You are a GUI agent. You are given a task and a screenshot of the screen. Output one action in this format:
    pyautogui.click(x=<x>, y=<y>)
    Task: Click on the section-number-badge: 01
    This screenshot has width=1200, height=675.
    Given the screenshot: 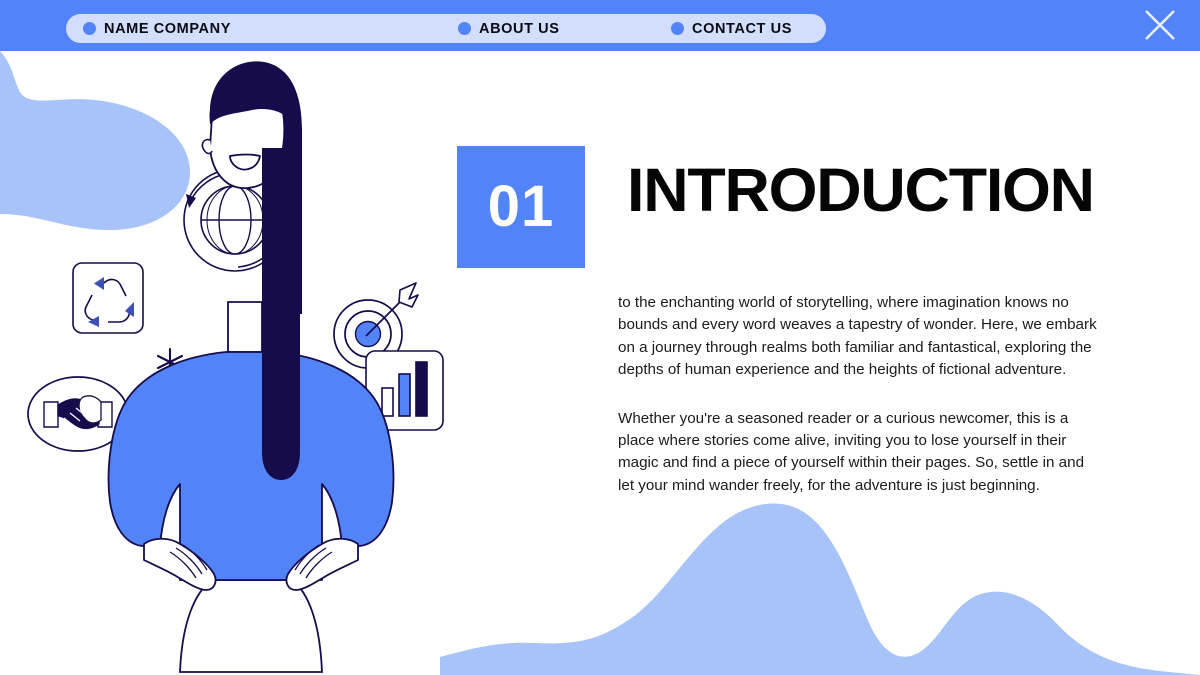 What is the action you would take?
    pyautogui.click(x=521, y=207)
    